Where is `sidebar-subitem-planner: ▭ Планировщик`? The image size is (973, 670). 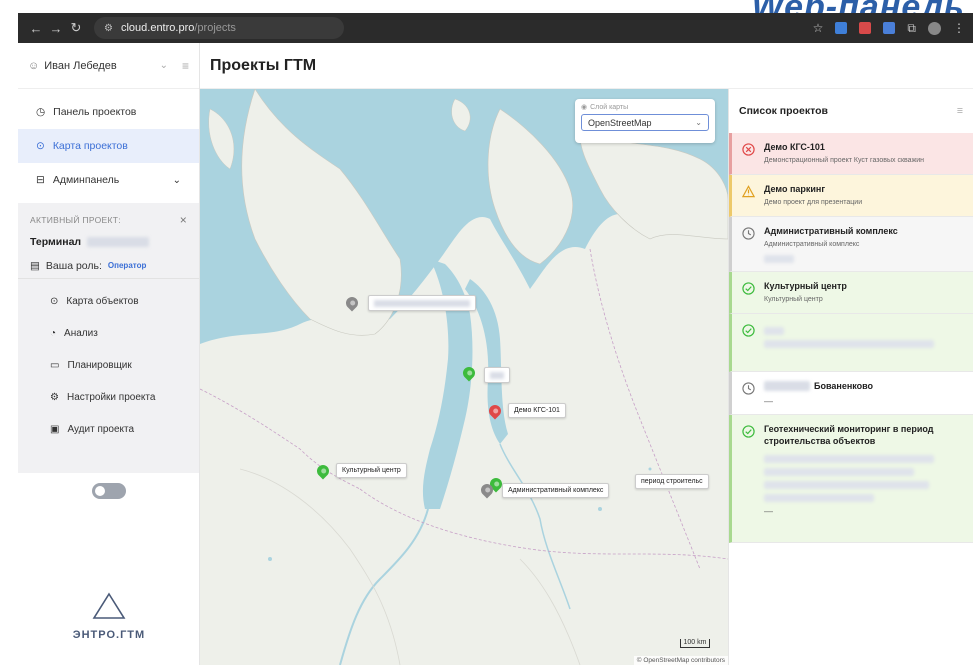 sidebar-subitem-planner: ▭ Планировщик is located at coordinates (108, 365).